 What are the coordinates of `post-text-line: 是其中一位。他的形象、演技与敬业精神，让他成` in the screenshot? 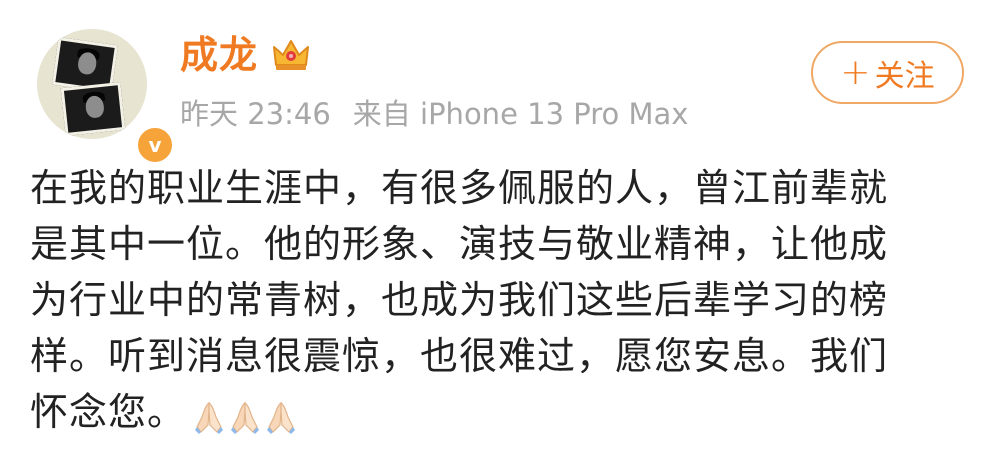 It's located at (459, 244).